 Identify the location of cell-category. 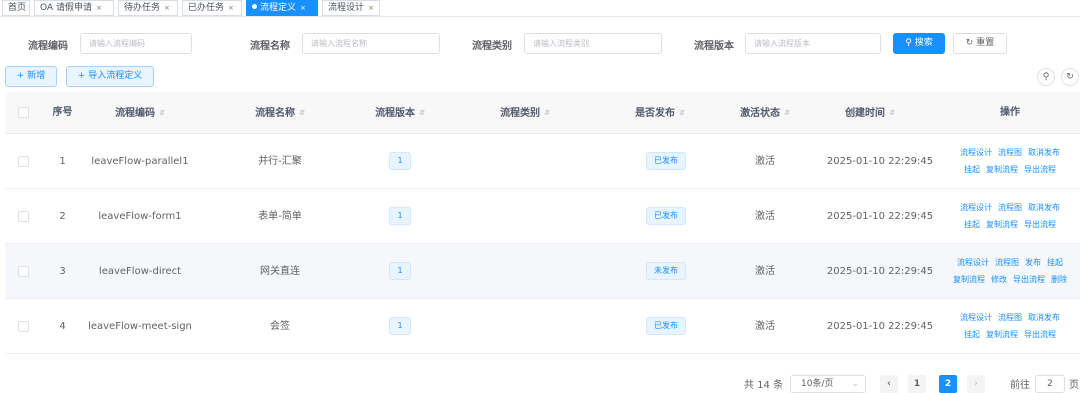
(525, 161).